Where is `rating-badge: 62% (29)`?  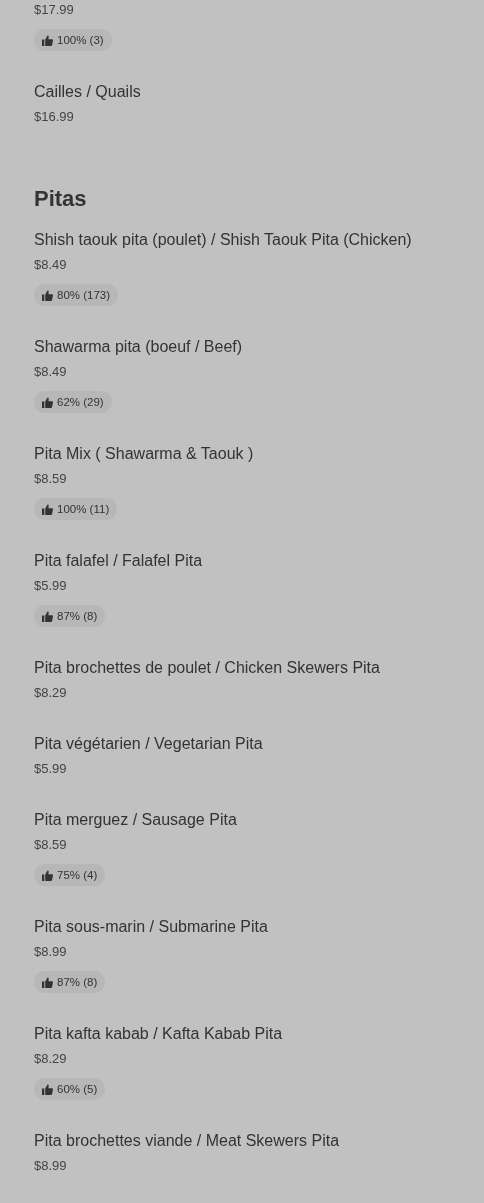 rating-badge: 62% (29) is located at coordinates (73, 402).